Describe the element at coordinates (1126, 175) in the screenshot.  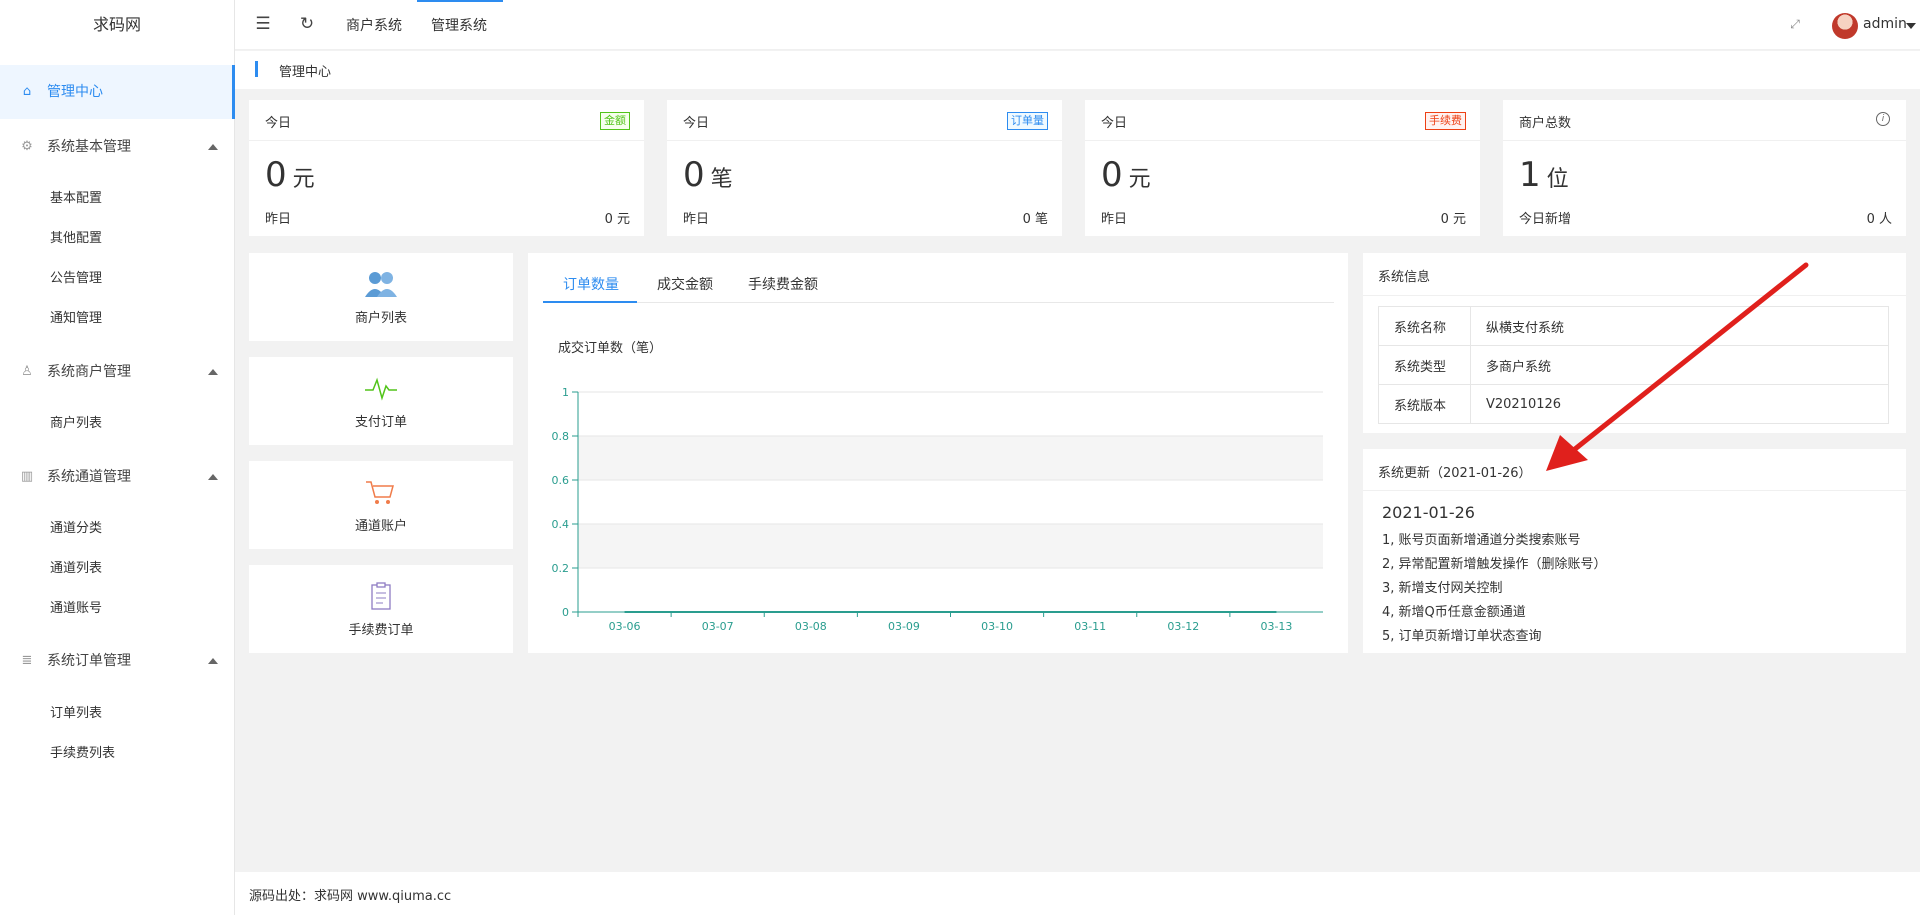
I see `stat-value: 0元` at that location.